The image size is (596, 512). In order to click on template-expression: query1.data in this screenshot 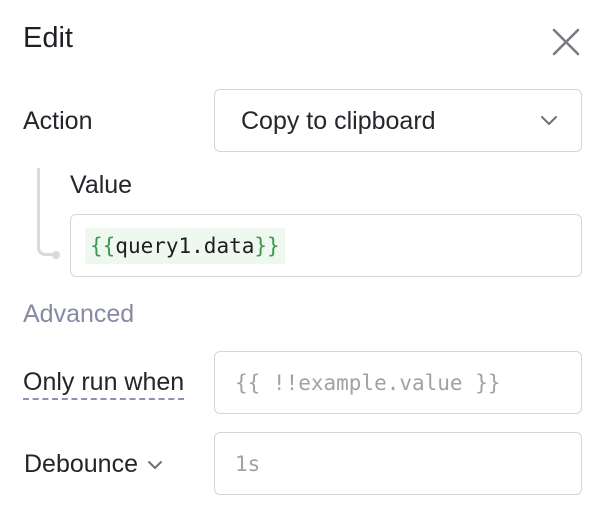, I will do `click(185, 246)`.